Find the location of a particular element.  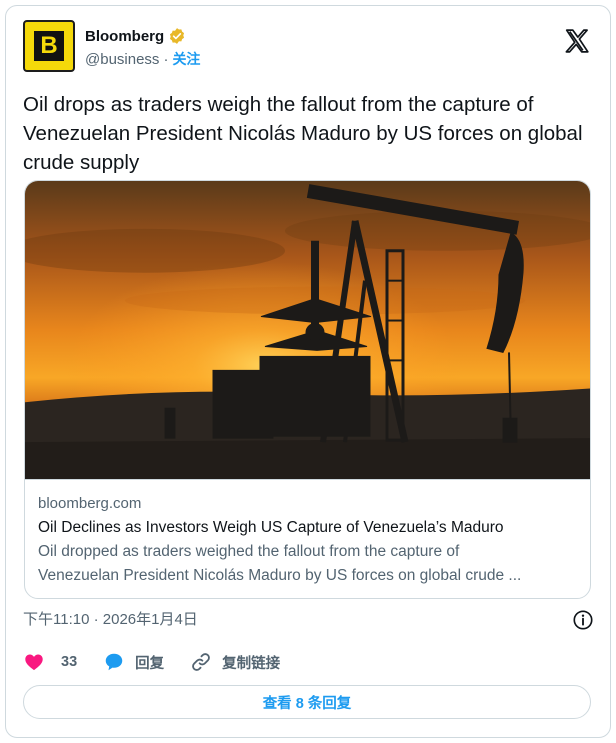

x-logo-icon is located at coordinates (577, 41).